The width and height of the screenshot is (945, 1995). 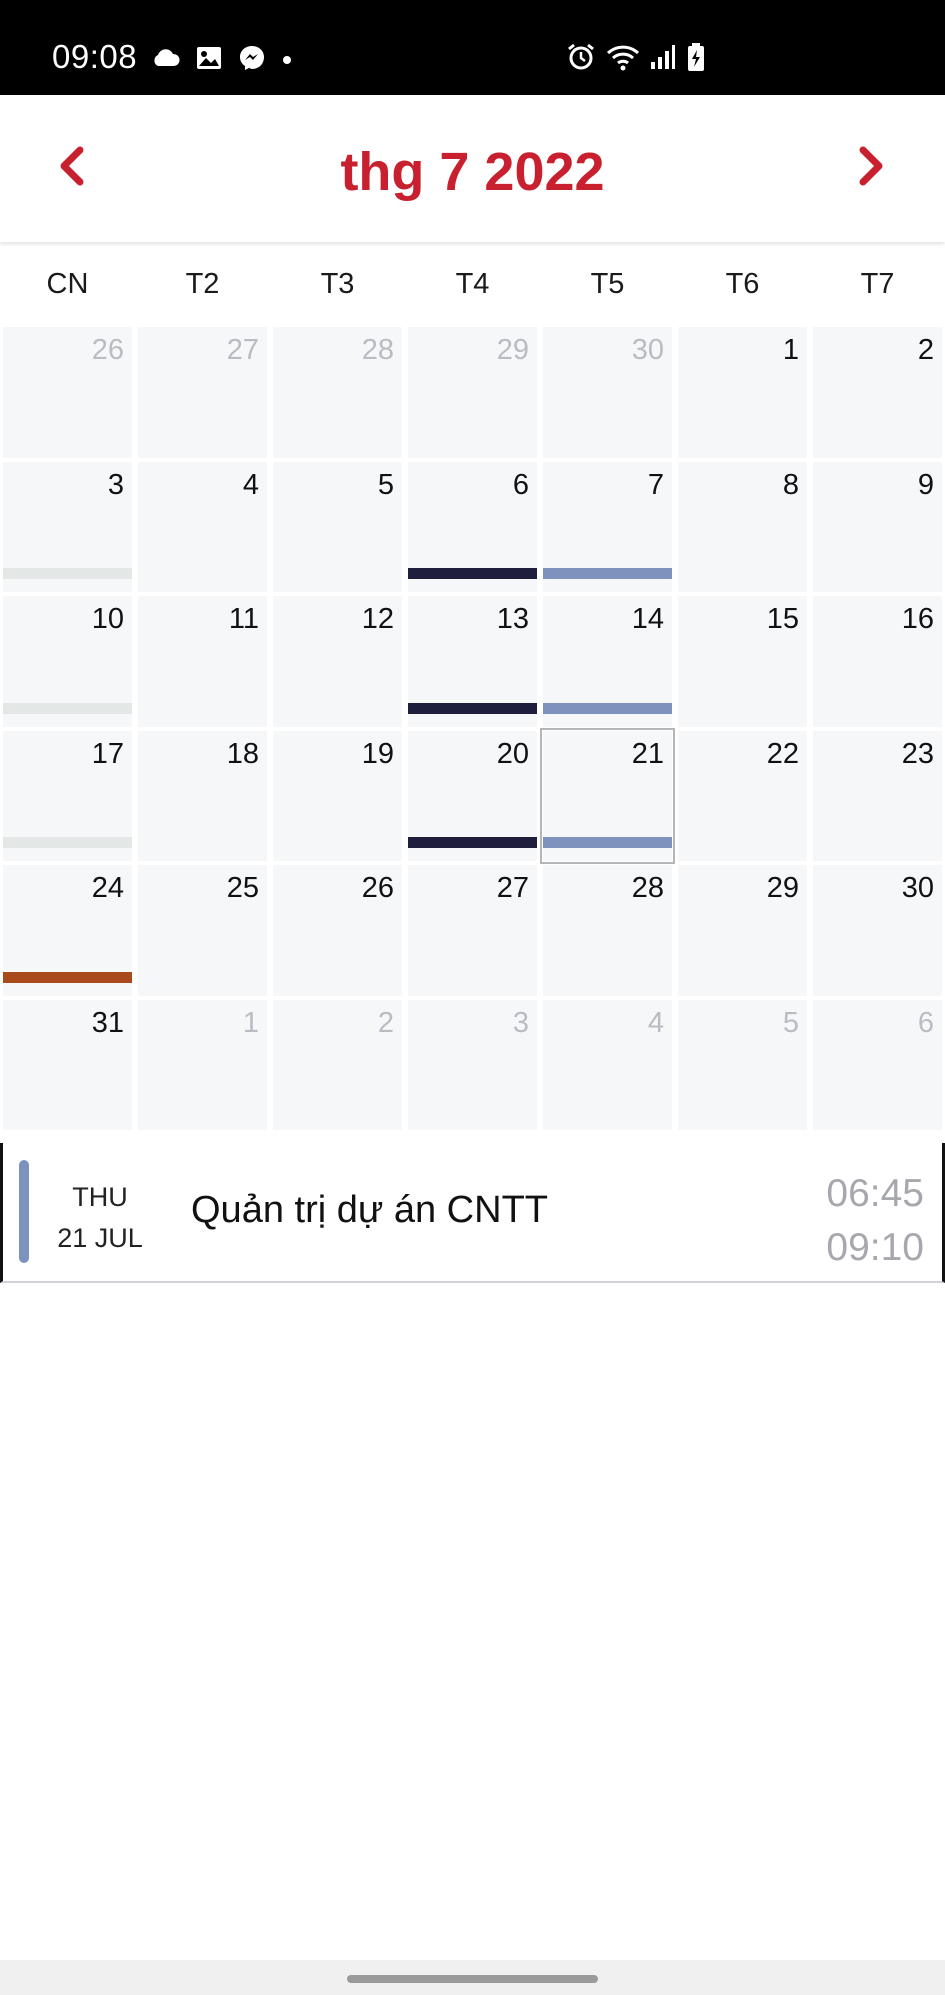 I want to click on calendar-day: 7, so click(x=607, y=526).